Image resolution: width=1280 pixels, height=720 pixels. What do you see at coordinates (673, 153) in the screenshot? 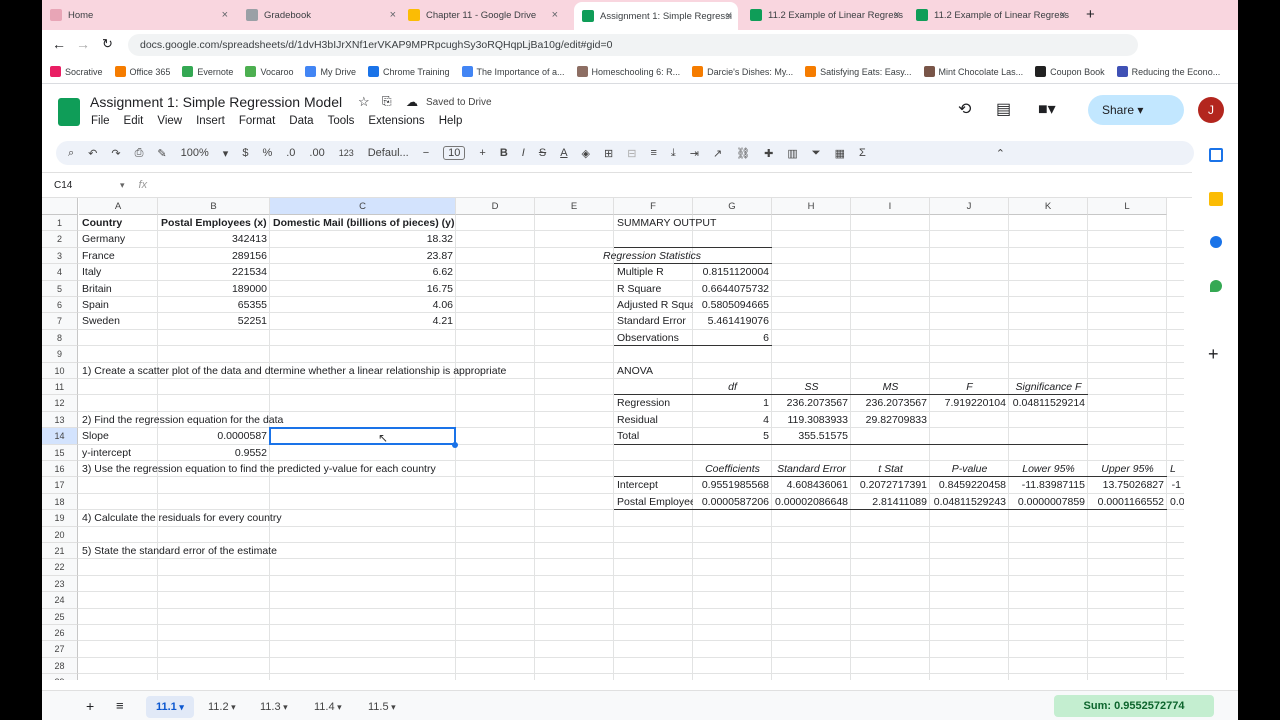
I see `valign-icon: ⤓` at bounding box center [673, 153].